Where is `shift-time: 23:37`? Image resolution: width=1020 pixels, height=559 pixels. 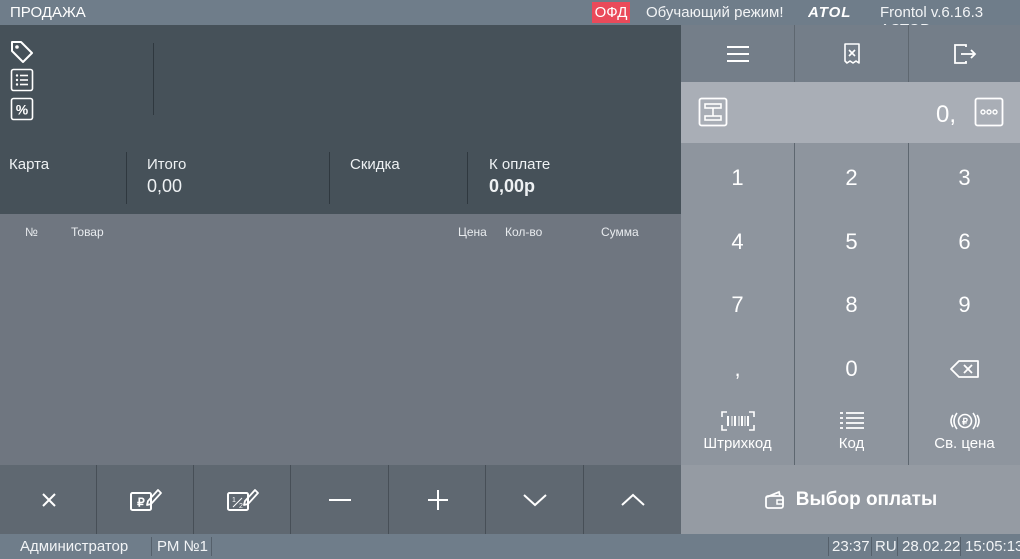 shift-time: 23:37 is located at coordinates (851, 546).